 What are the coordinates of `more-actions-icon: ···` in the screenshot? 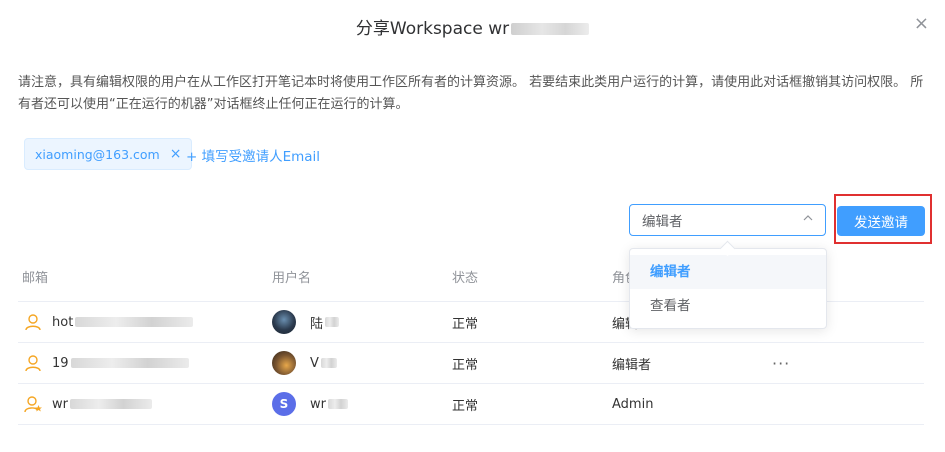 It's located at (848, 363).